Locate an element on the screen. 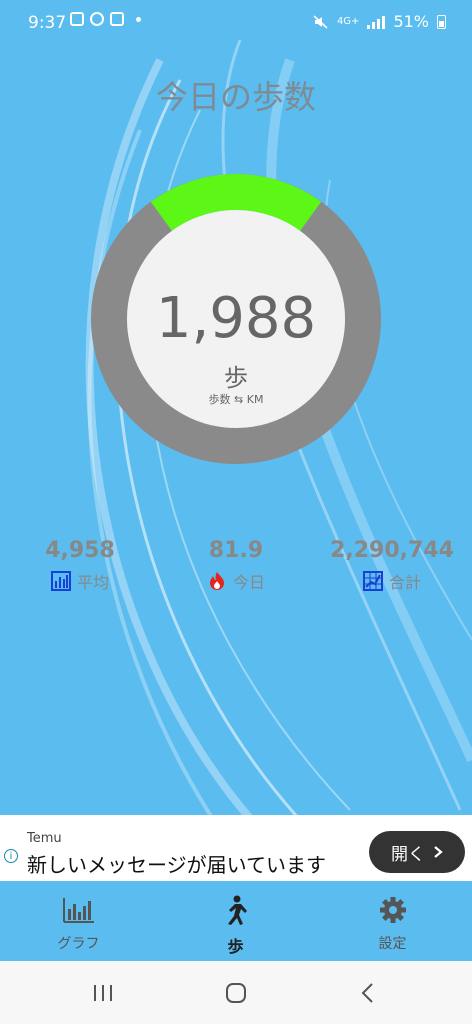 This screenshot has height=1024, width=472. notification-icons is located at coordinates (105, 19).